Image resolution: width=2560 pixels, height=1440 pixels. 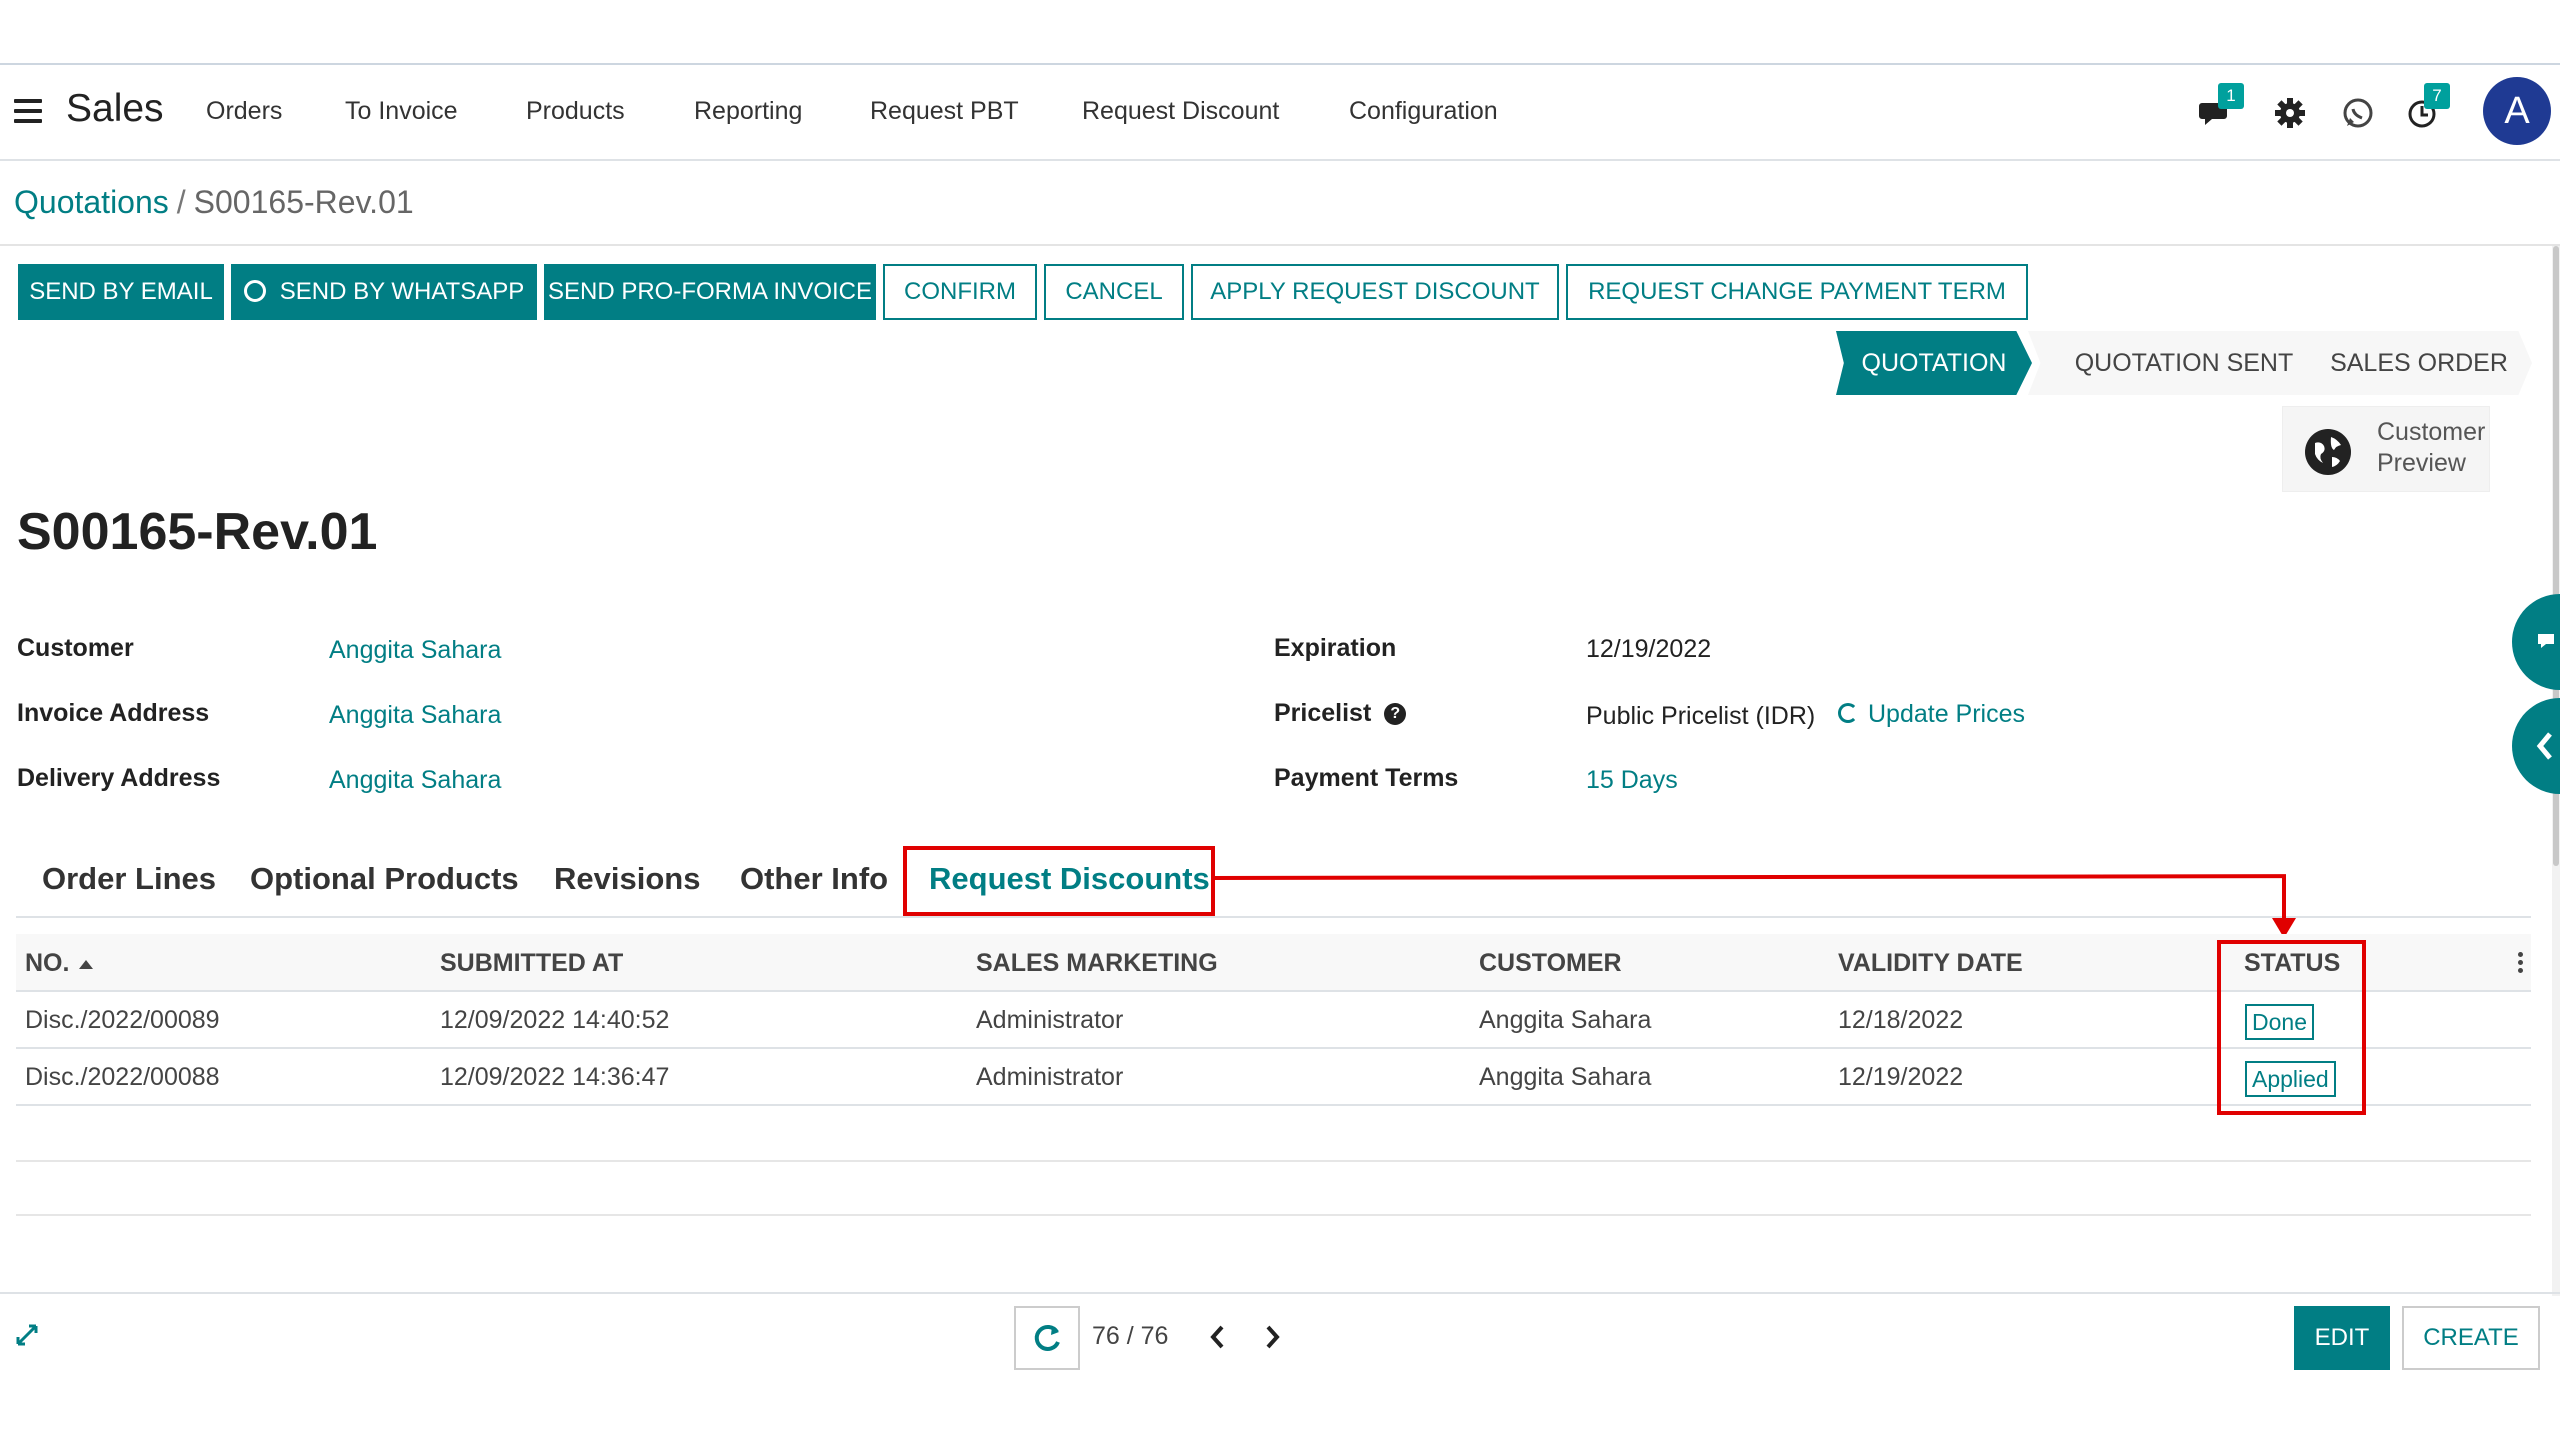 I want to click on customer-preview-button: Customer Preview, so click(x=2386, y=449).